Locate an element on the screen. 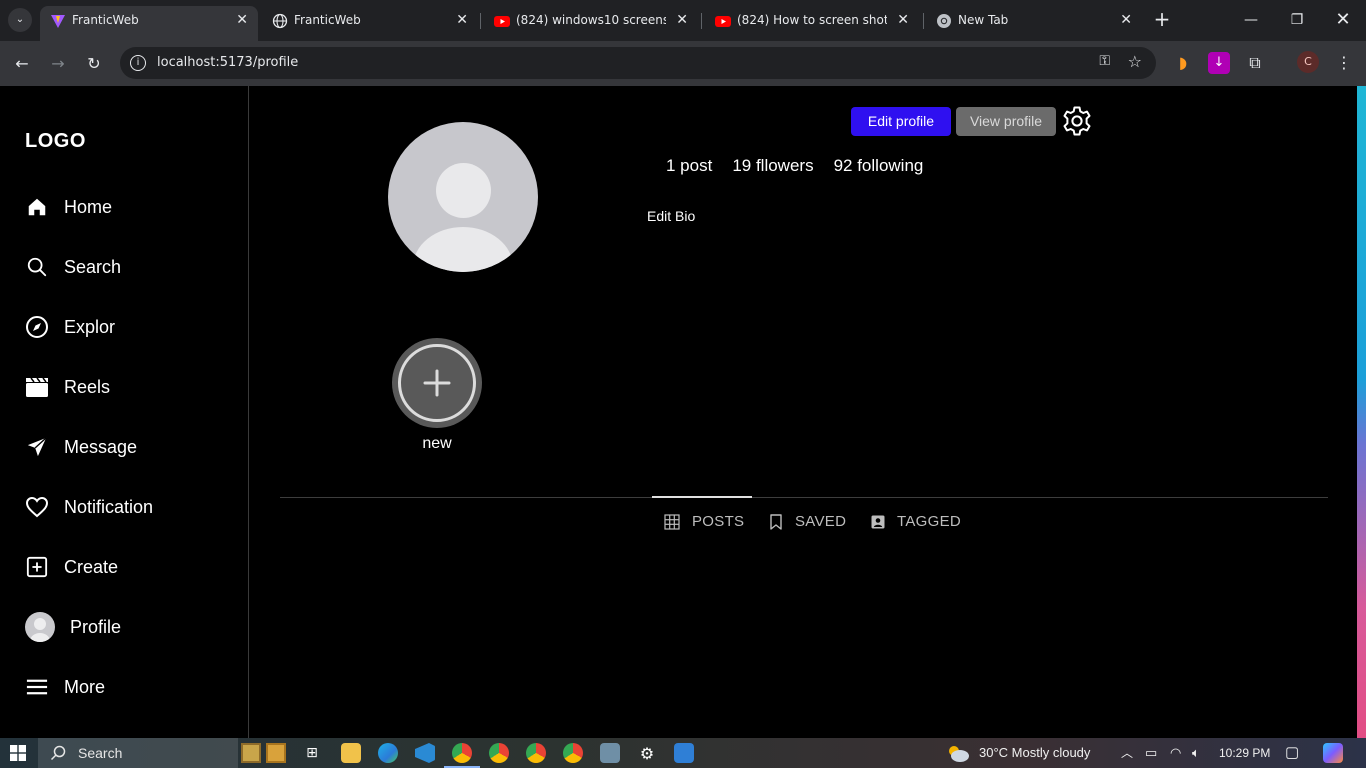 This screenshot has height=768, width=1366. weather-text: 30°C Mostly cloudy is located at coordinates (1034, 753).